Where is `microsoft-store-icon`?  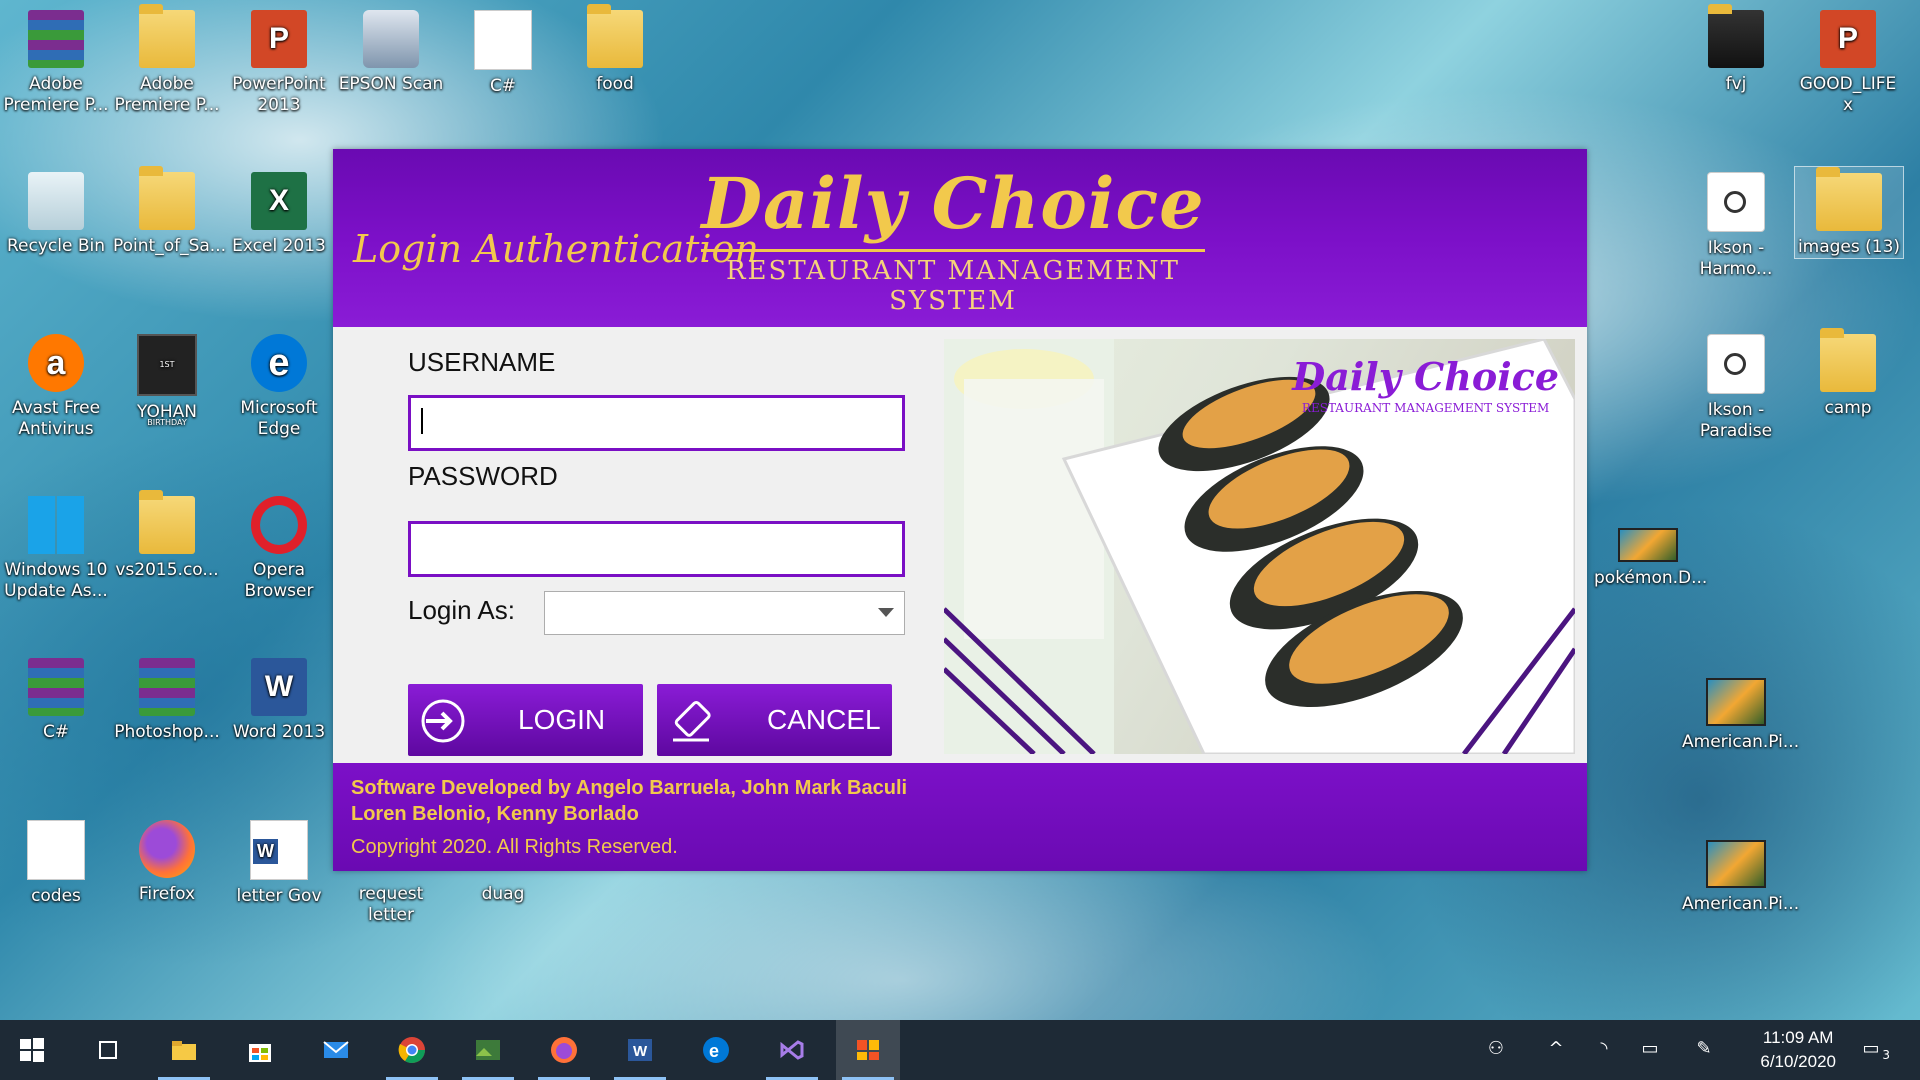 microsoft-store-icon is located at coordinates (260, 1053).